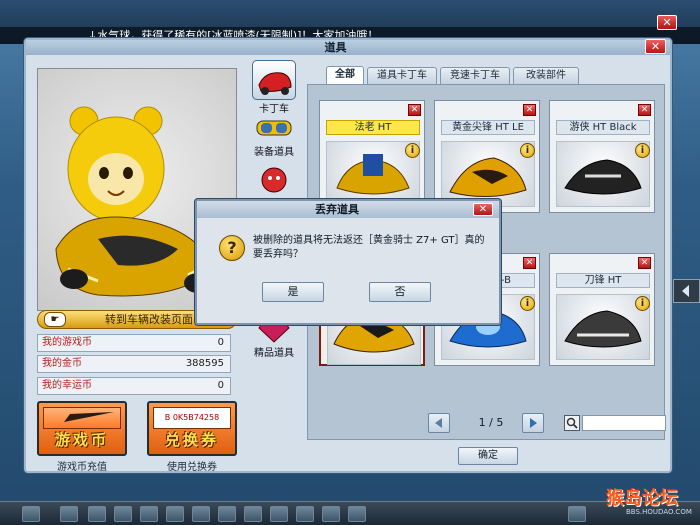 The height and width of the screenshot is (525, 700). I want to click on item-card: ✕ 游侠 HT Black i, so click(602, 156).